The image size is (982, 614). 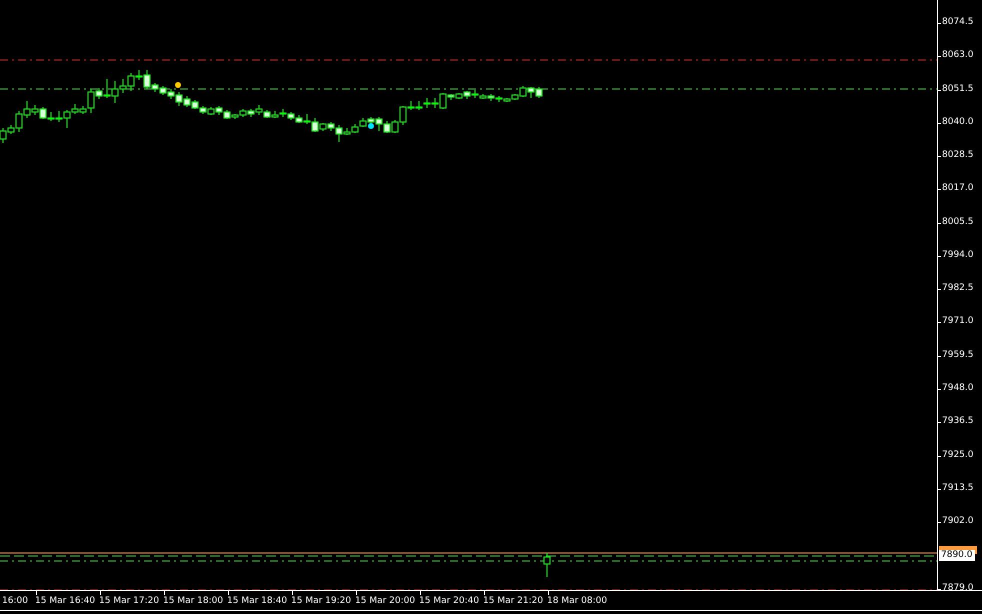 What do you see at coordinates (958, 222) in the screenshot?
I see `price-label: 8005.5` at bounding box center [958, 222].